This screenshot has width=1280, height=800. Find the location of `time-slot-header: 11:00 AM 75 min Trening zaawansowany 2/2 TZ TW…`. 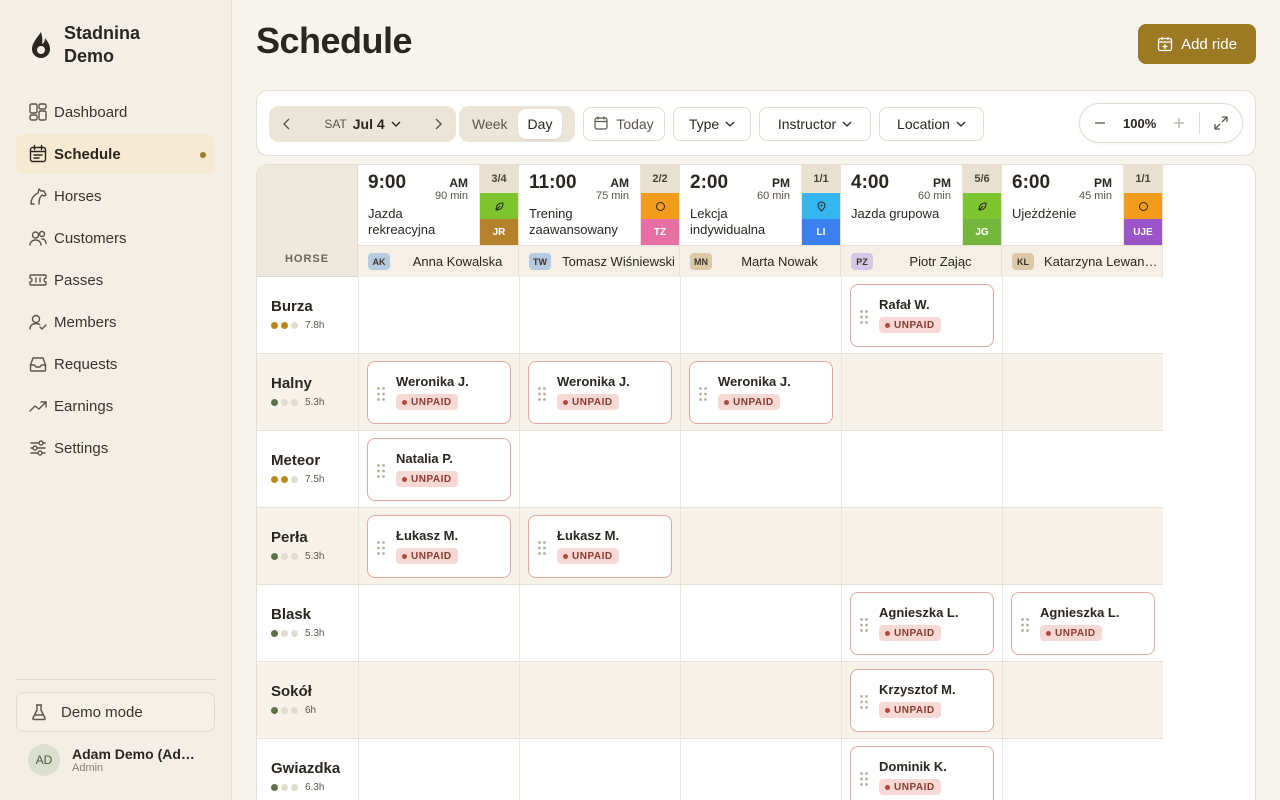

time-slot-header: 11:00 AM 75 min Trening zaawansowany 2/2 TZ TW… is located at coordinates (599, 221).